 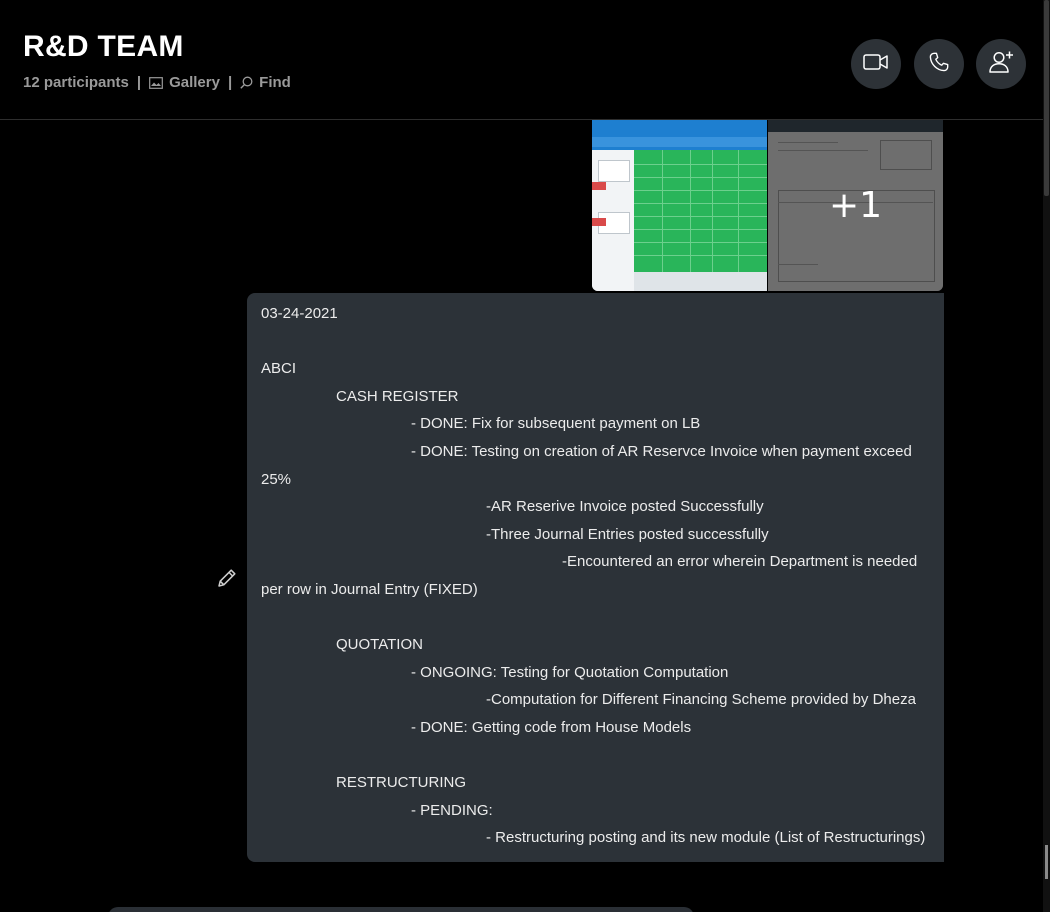 I want to click on attachment-thumbnail, so click(x=679, y=205).